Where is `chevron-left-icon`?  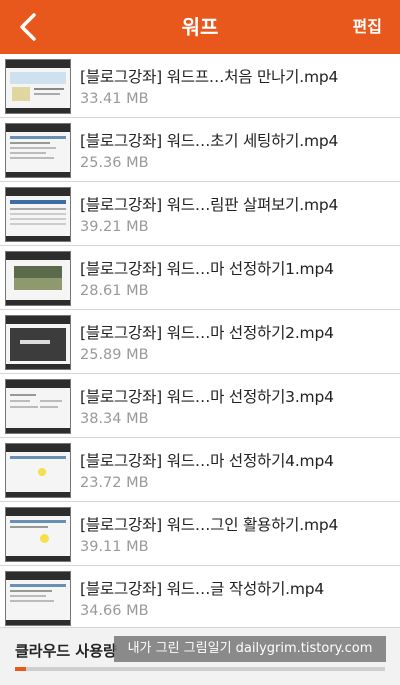 chevron-left-icon is located at coordinates (28, 27).